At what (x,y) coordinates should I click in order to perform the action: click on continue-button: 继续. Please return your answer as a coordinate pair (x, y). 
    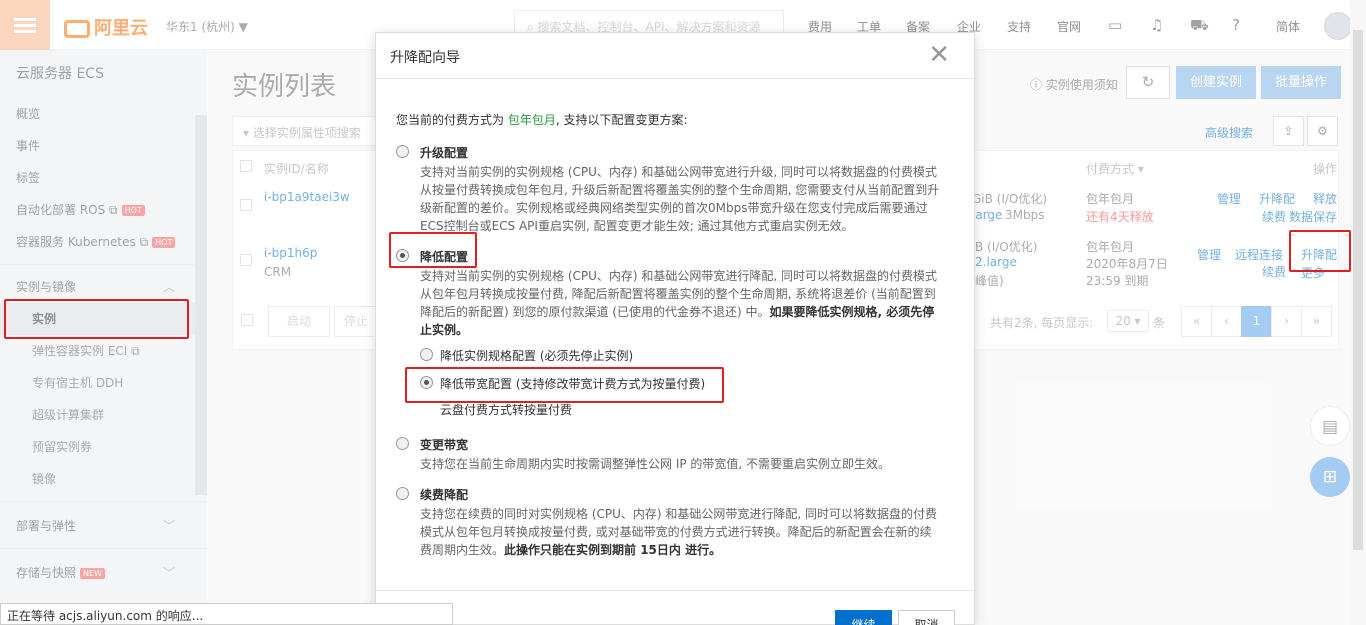
    Looking at the image, I should click on (863, 617).